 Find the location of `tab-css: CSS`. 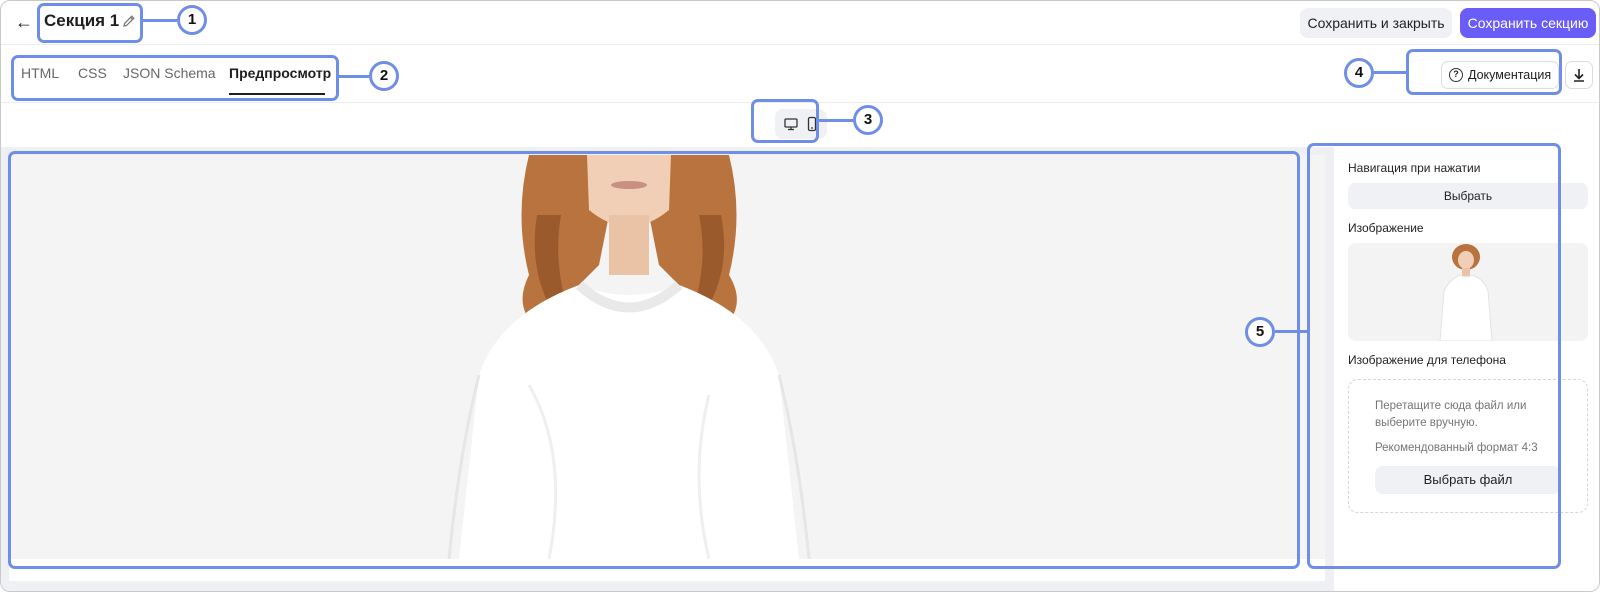

tab-css: CSS is located at coordinates (92, 73).